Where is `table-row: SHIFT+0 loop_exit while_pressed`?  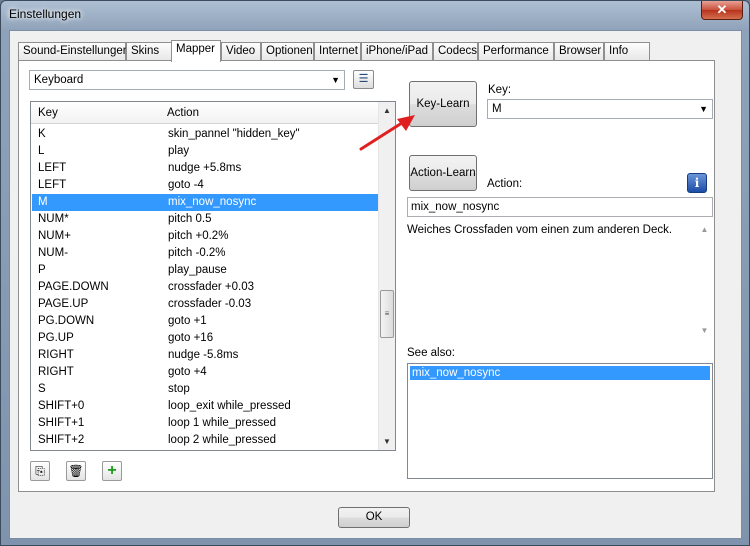 table-row: SHIFT+0 loop_exit while_pressed is located at coordinates (206, 406).